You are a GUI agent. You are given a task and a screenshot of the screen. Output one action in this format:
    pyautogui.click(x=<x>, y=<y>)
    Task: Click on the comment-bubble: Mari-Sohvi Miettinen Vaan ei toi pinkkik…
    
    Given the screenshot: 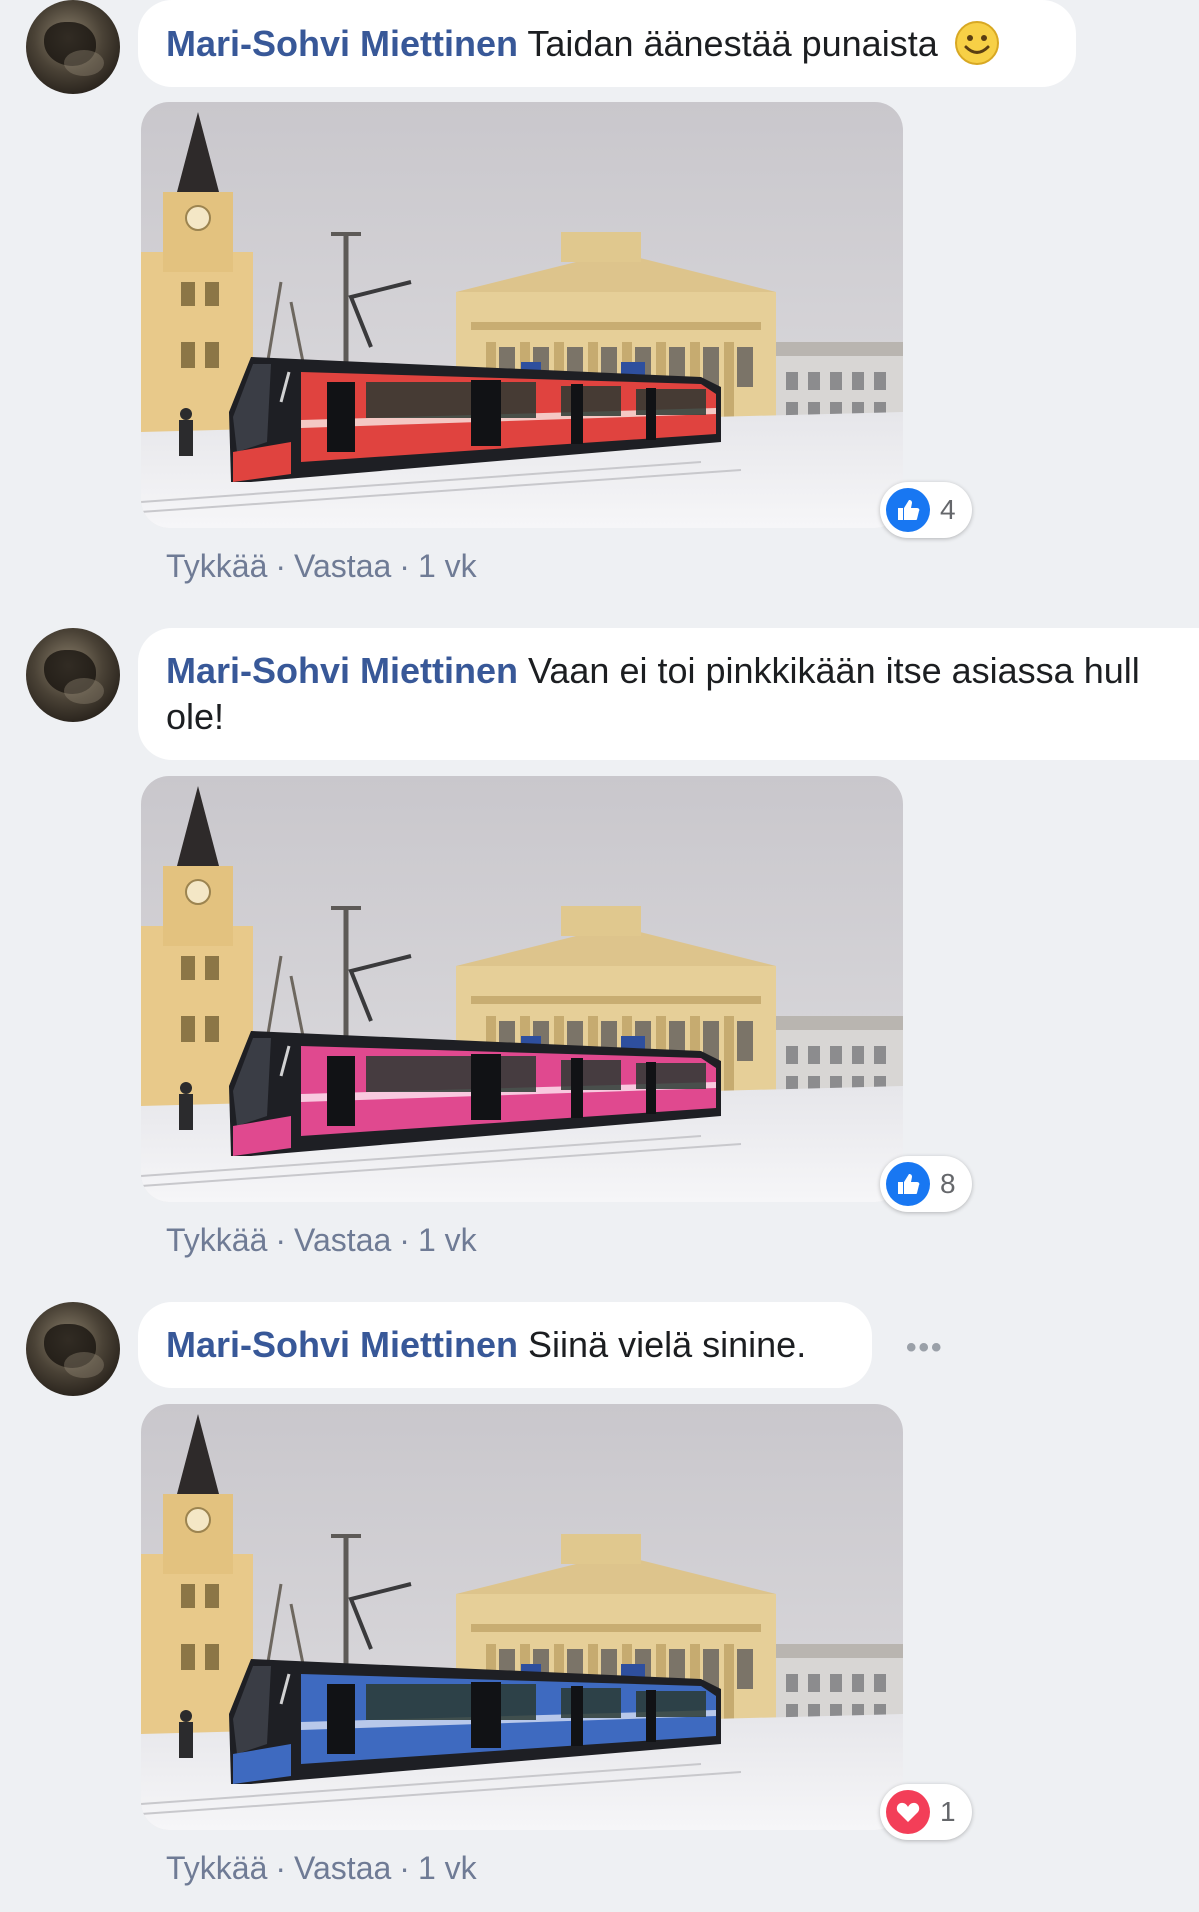 What is the action you would take?
    pyautogui.click(x=668, y=694)
    